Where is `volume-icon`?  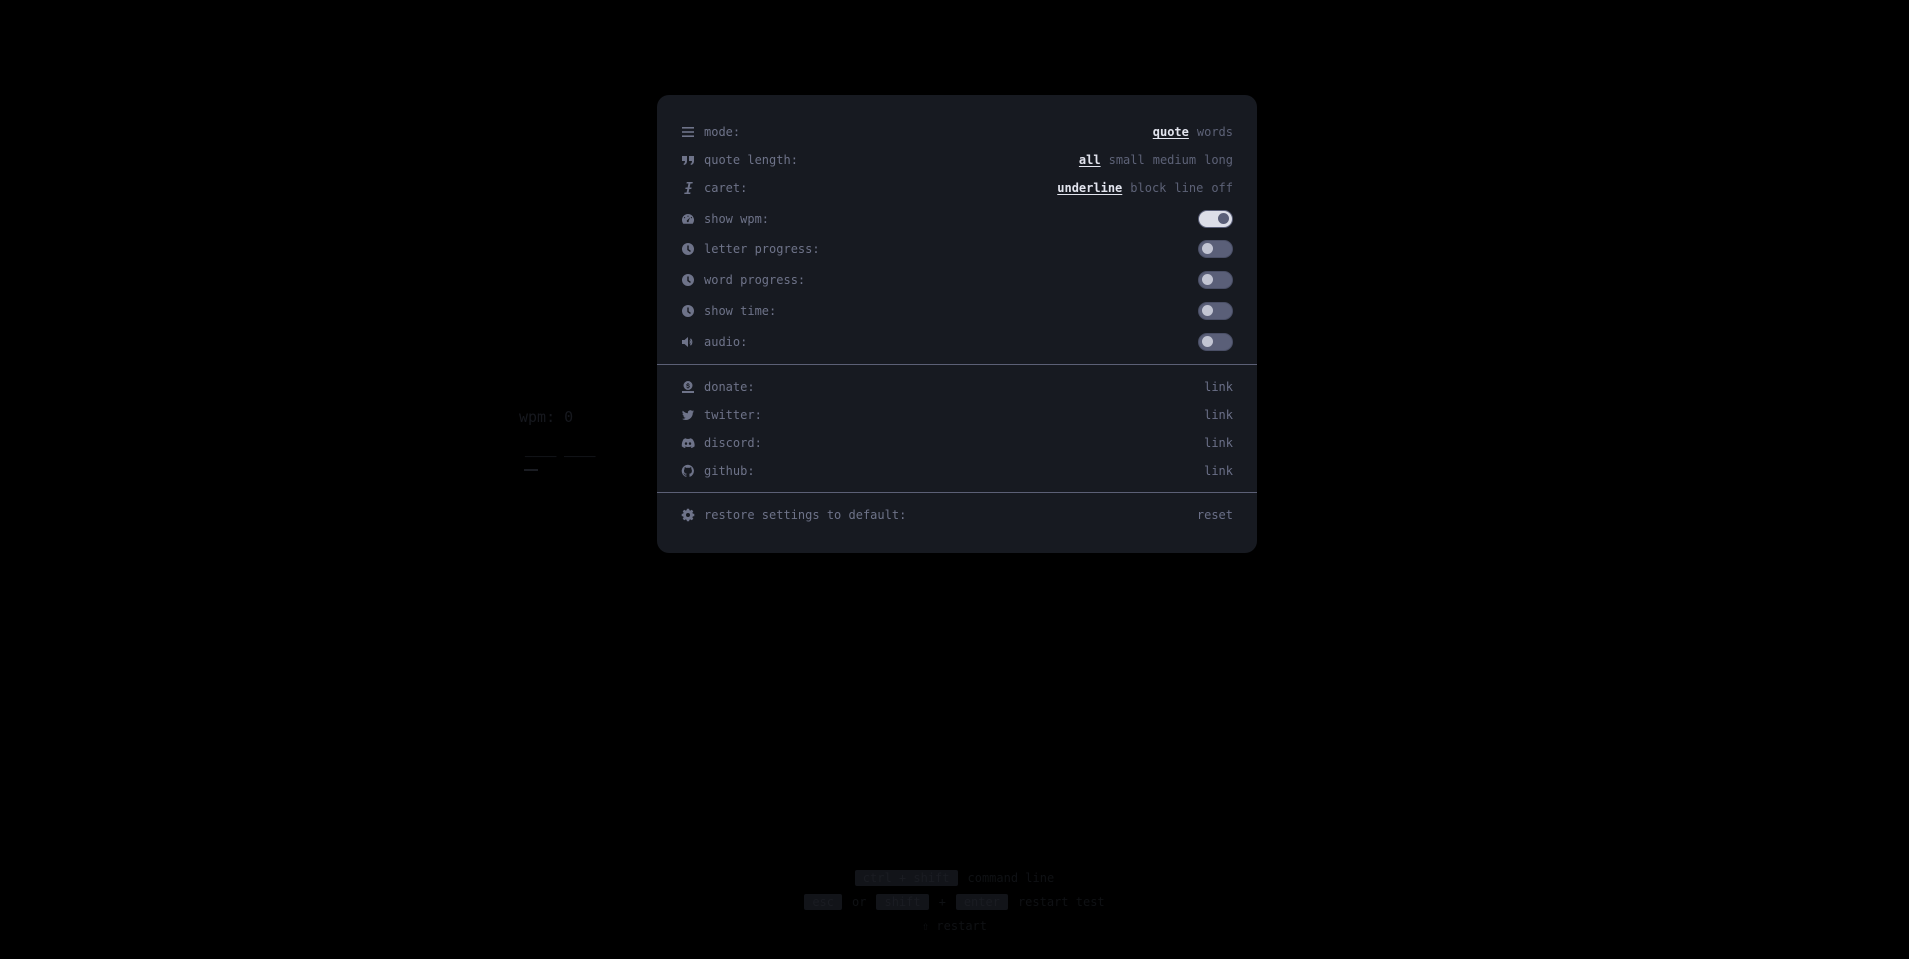 volume-icon is located at coordinates (688, 342).